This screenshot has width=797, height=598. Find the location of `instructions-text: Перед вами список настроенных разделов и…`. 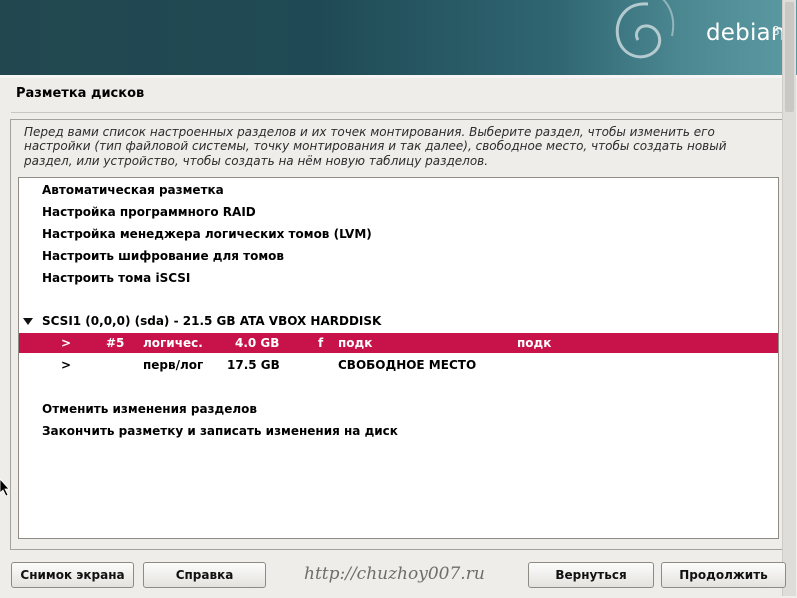

instructions-text: Перед вами список настроенных разделов и… is located at coordinates (375, 146).